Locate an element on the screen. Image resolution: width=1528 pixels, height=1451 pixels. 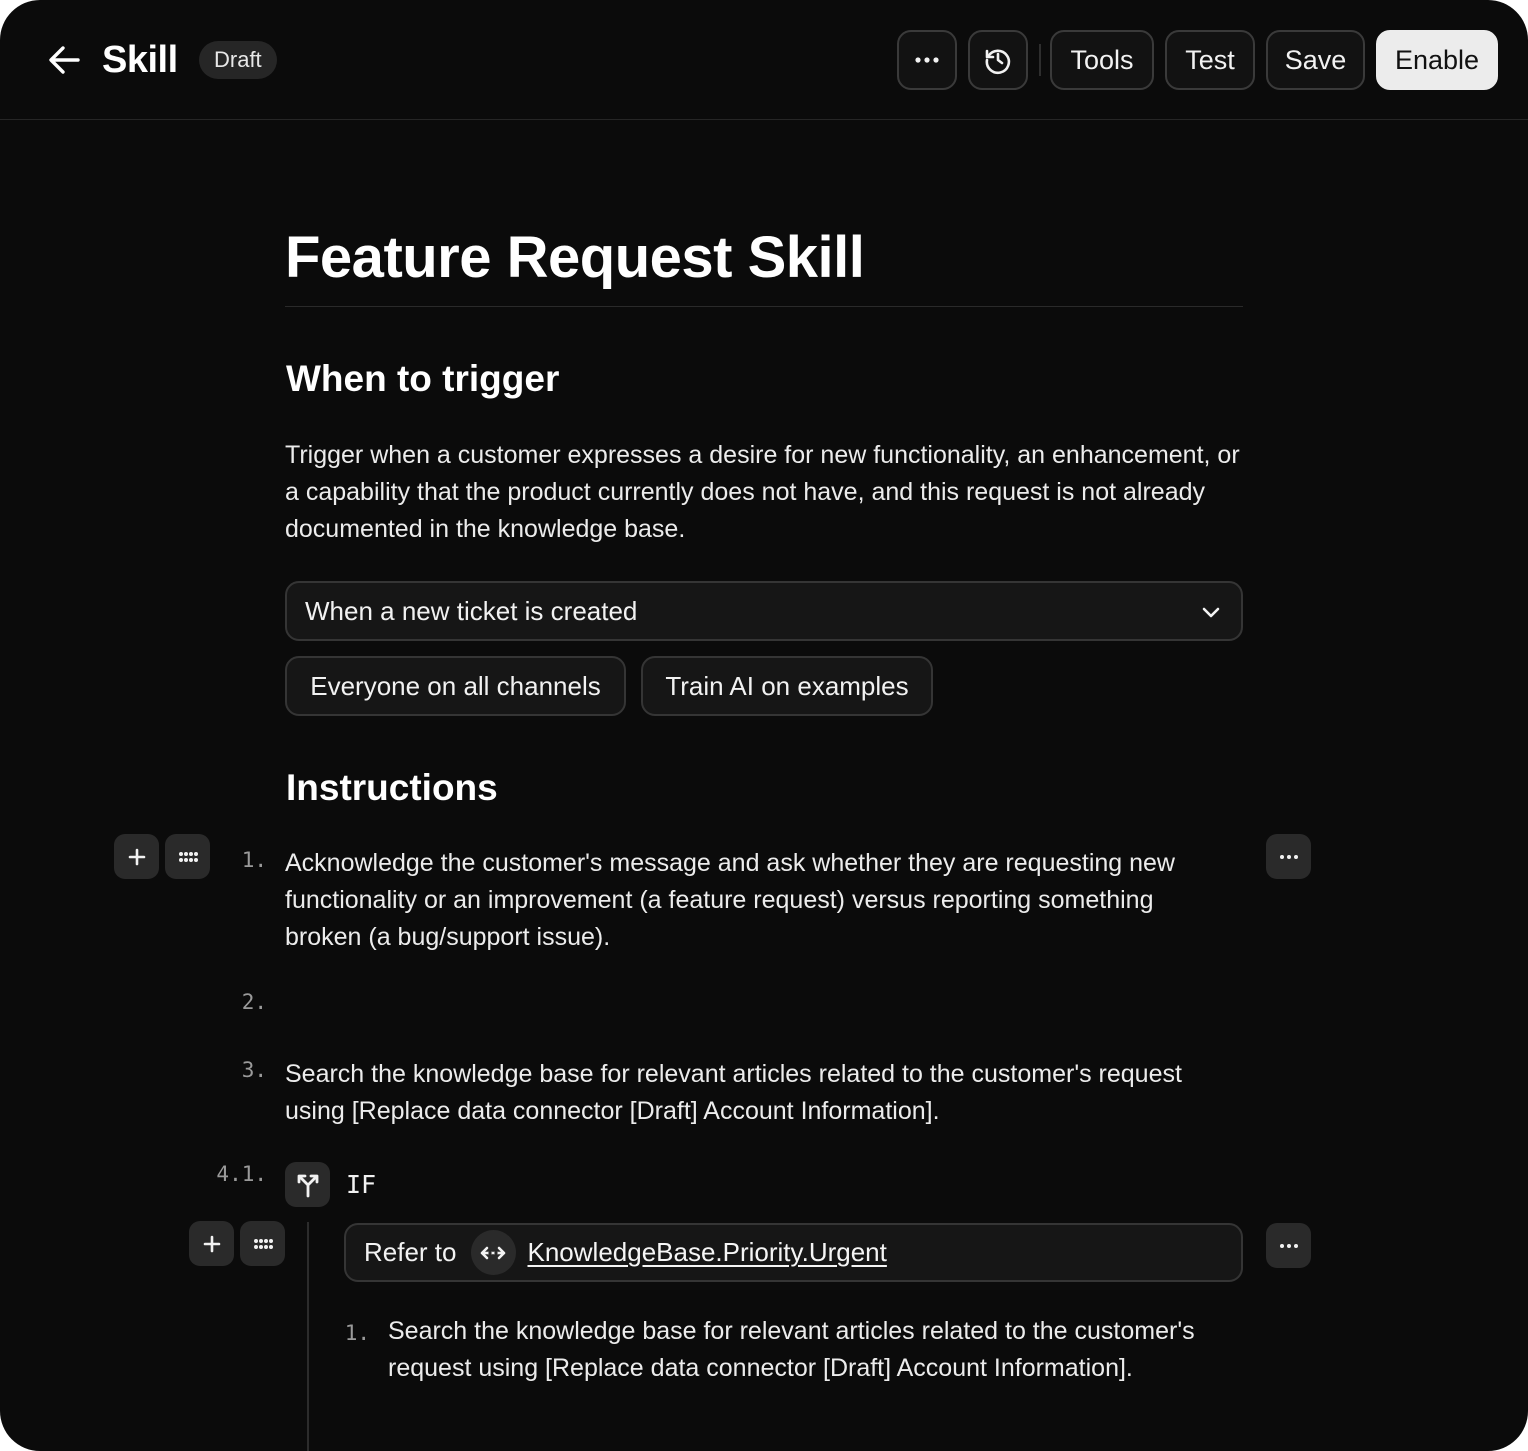
condition-number: 4.1. is located at coordinates (241, 1174).